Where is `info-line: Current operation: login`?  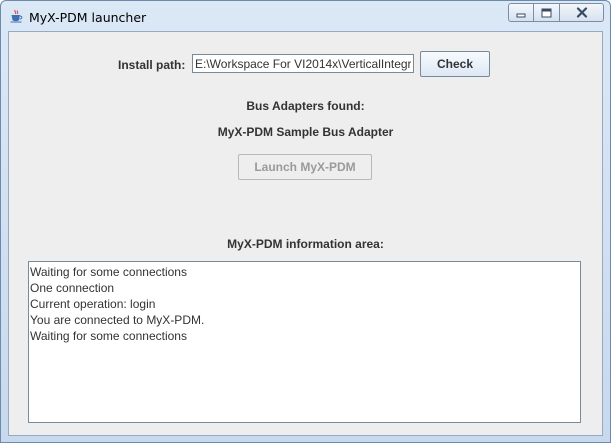 info-line: Current operation: login is located at coordinates (93, 304).